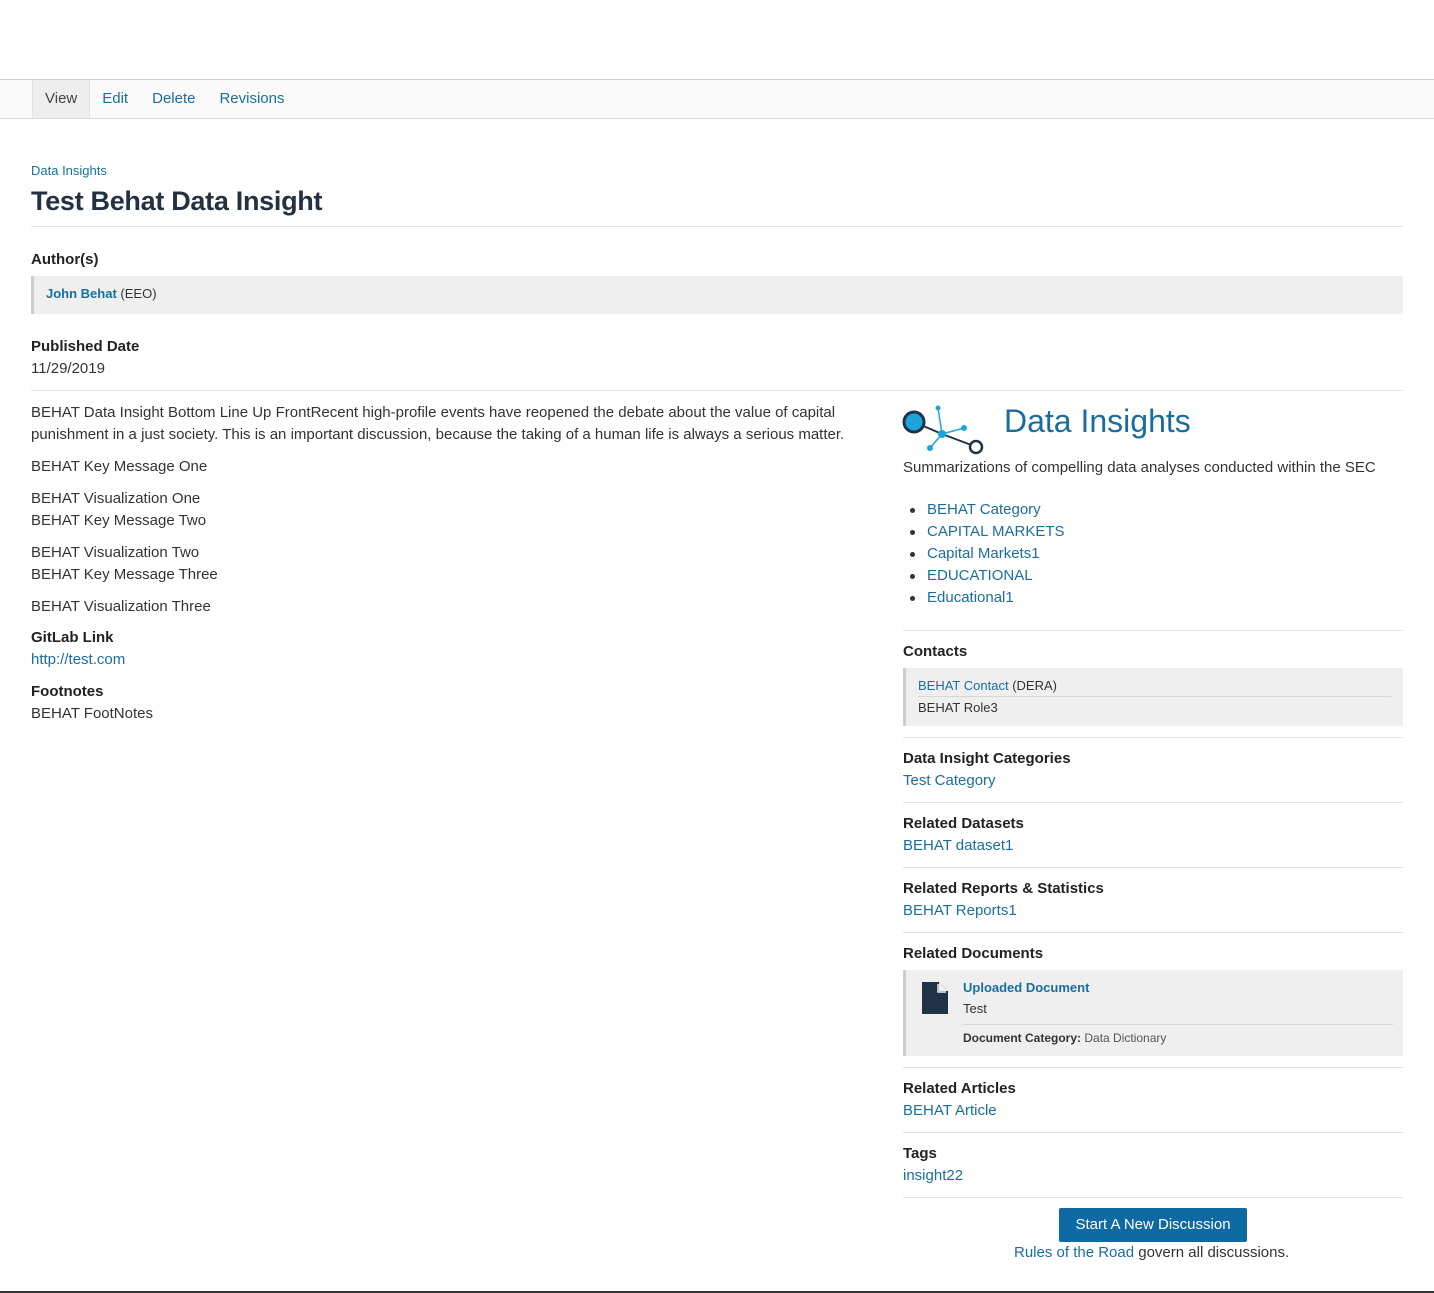  I want to click on tags-label: Tags, so click(920, 1153).